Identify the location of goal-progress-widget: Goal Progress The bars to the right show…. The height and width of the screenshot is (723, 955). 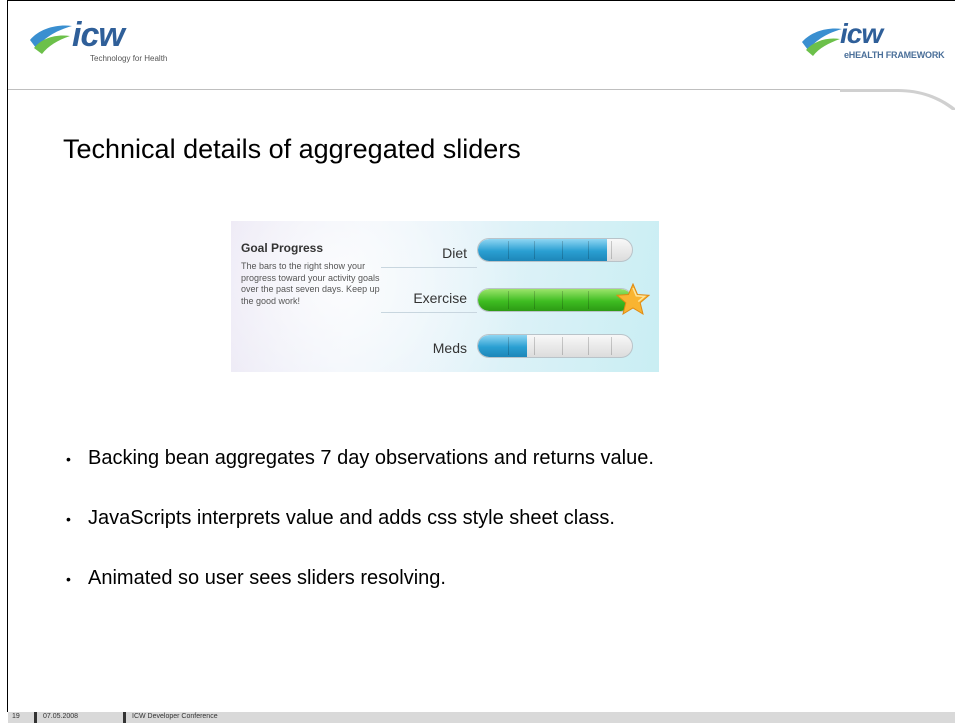
(445, 296).